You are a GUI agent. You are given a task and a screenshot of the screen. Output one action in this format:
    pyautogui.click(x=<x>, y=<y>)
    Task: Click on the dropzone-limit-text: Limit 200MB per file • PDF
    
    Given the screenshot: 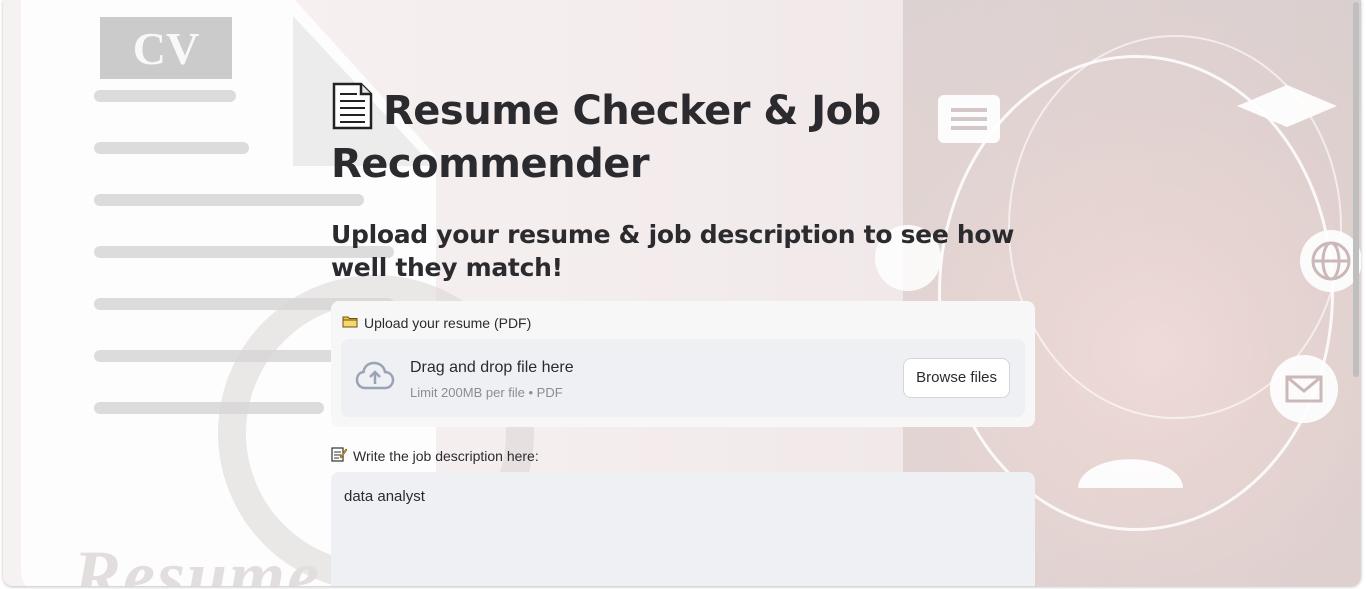 What is the action you would take?
    pyautogui.click(x=486, y=392)
    